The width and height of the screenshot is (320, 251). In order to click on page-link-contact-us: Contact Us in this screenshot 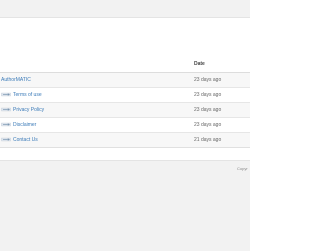, I will do `click(25, 140)`.